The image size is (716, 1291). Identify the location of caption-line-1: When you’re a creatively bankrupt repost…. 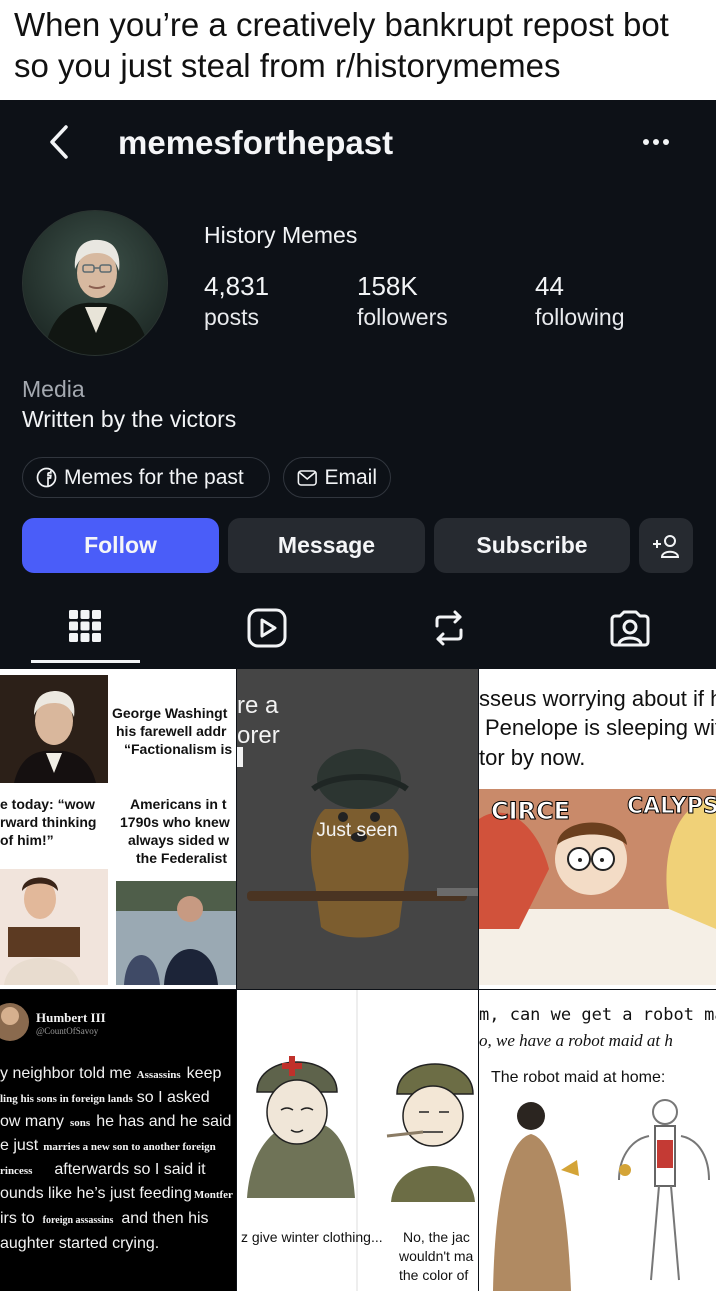
(341, 24).